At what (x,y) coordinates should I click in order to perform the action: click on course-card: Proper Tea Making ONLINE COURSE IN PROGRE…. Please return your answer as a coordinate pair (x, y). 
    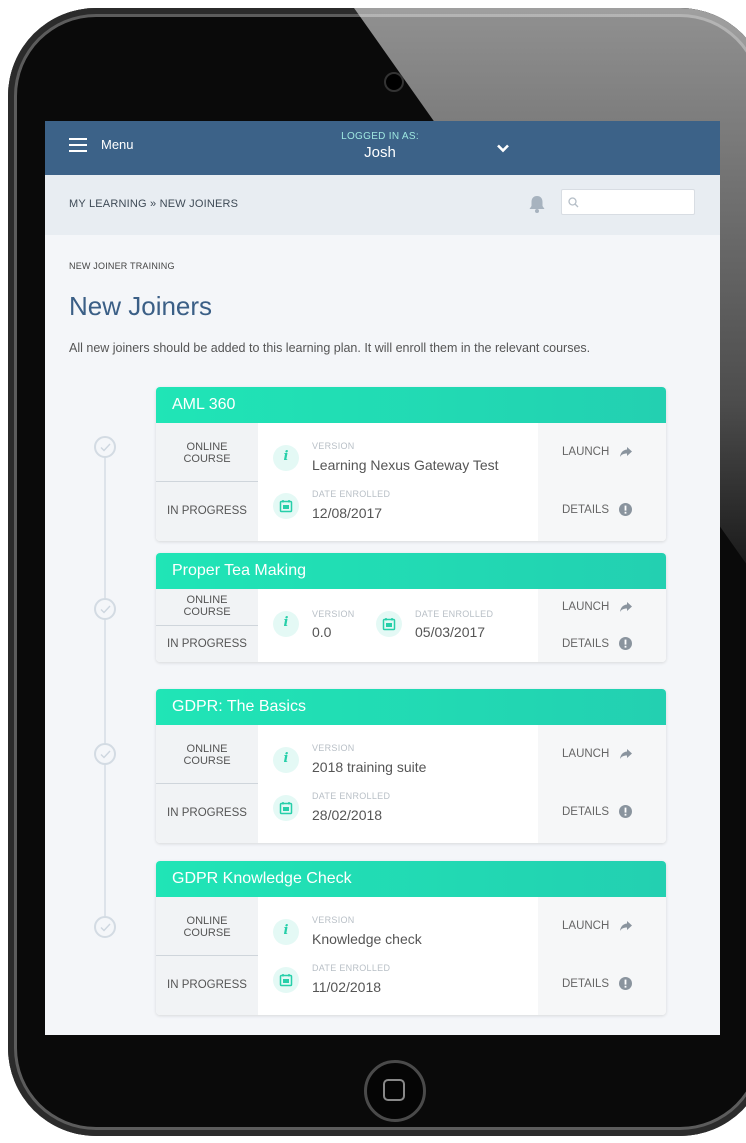
    Looking at the image, I should click on (411, 607).